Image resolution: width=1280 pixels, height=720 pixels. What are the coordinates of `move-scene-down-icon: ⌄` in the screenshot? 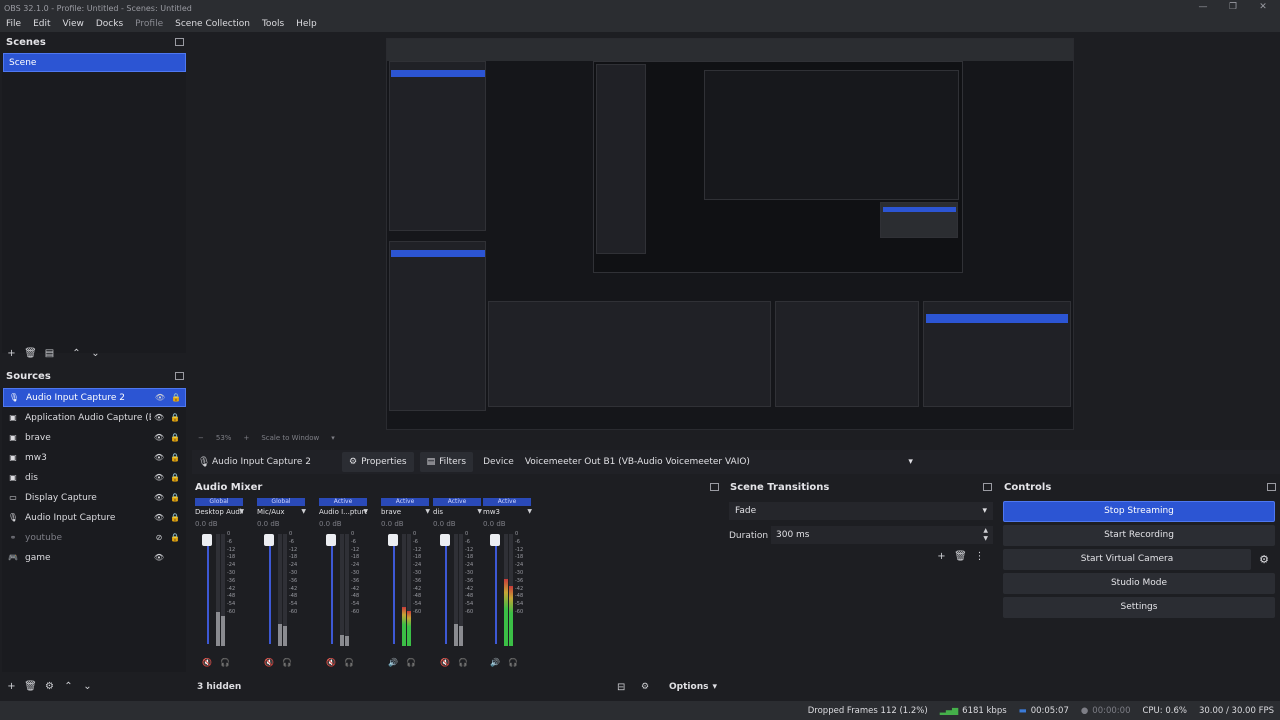 It's located at (95, 353).